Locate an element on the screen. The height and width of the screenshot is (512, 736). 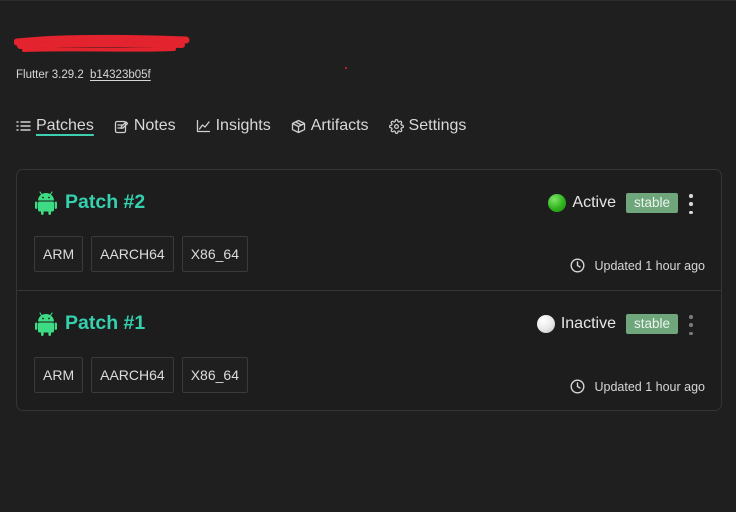
patch-title-link: Patch #1 is located at coordinates (105, 323).